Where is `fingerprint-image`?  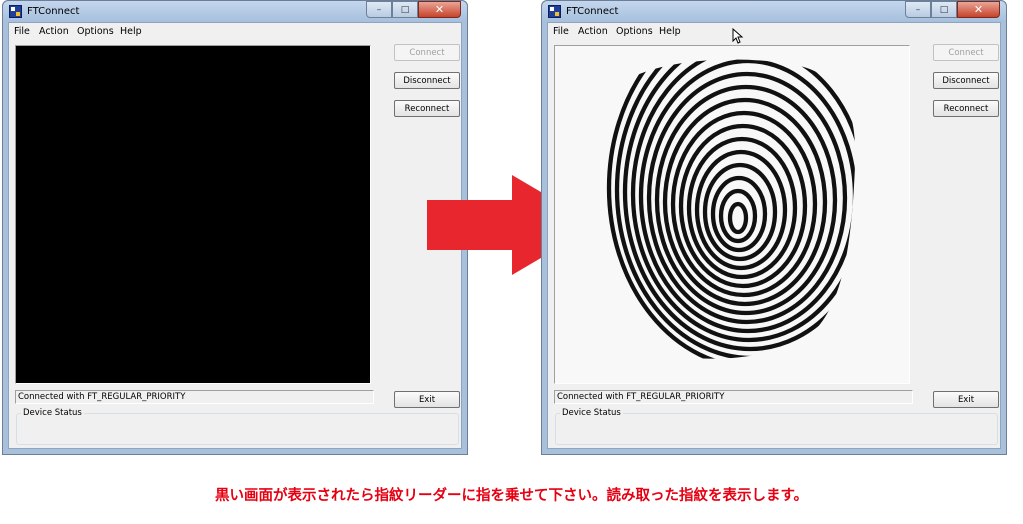
fingerprint-image is located at coordinates (731, 209).